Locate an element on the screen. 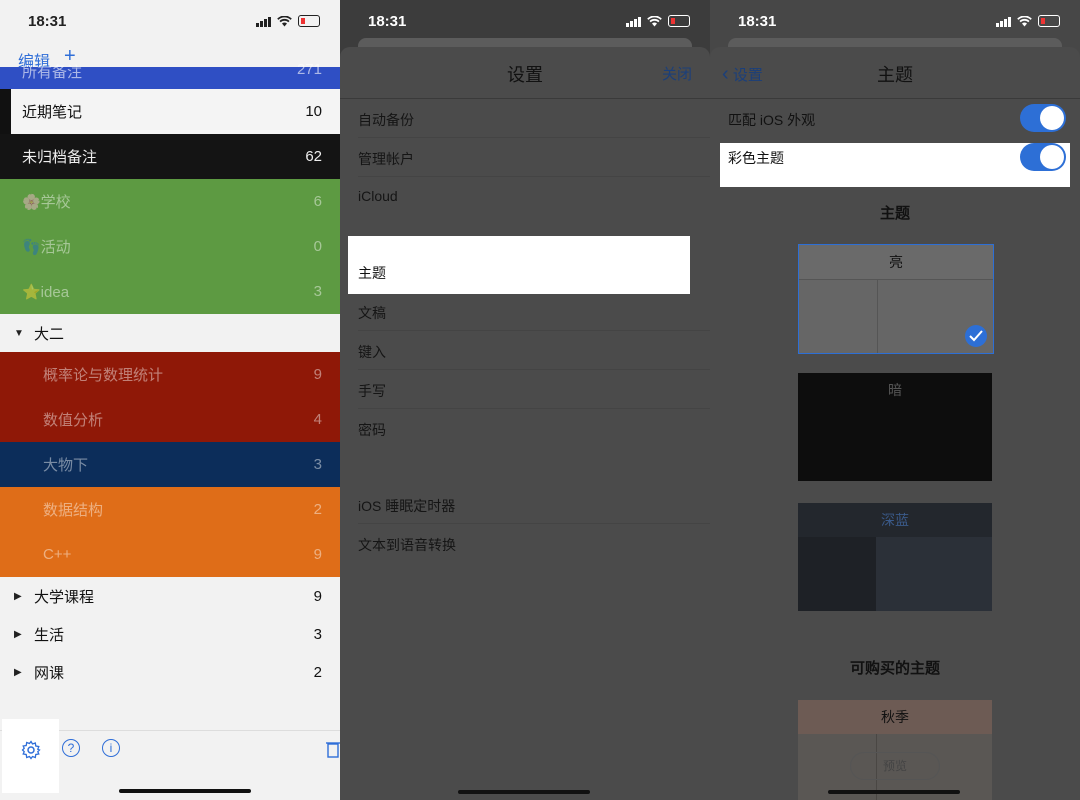 This screenshot has height=800, width=1080. color-theme-toggle is located at coordinates (1043, 157).